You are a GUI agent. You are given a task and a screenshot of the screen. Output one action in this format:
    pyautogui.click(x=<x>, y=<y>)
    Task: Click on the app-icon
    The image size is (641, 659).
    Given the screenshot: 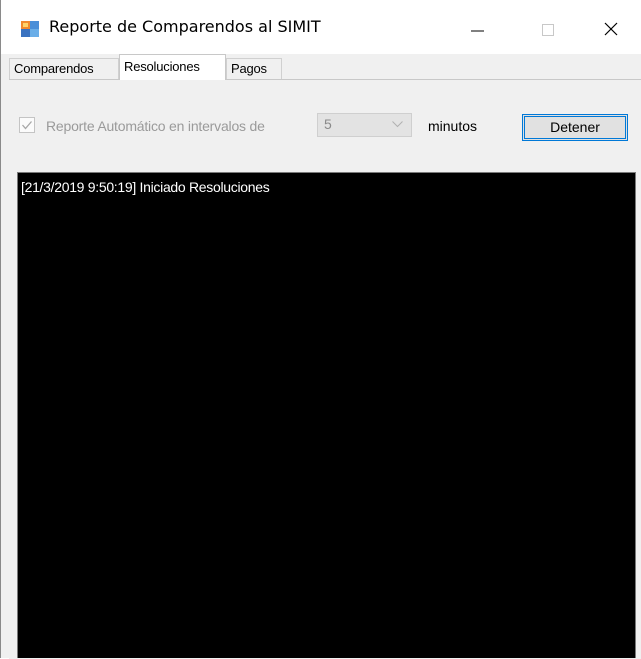 What is the action you would take?
    pyautogui.click(x=30, y=28)
    